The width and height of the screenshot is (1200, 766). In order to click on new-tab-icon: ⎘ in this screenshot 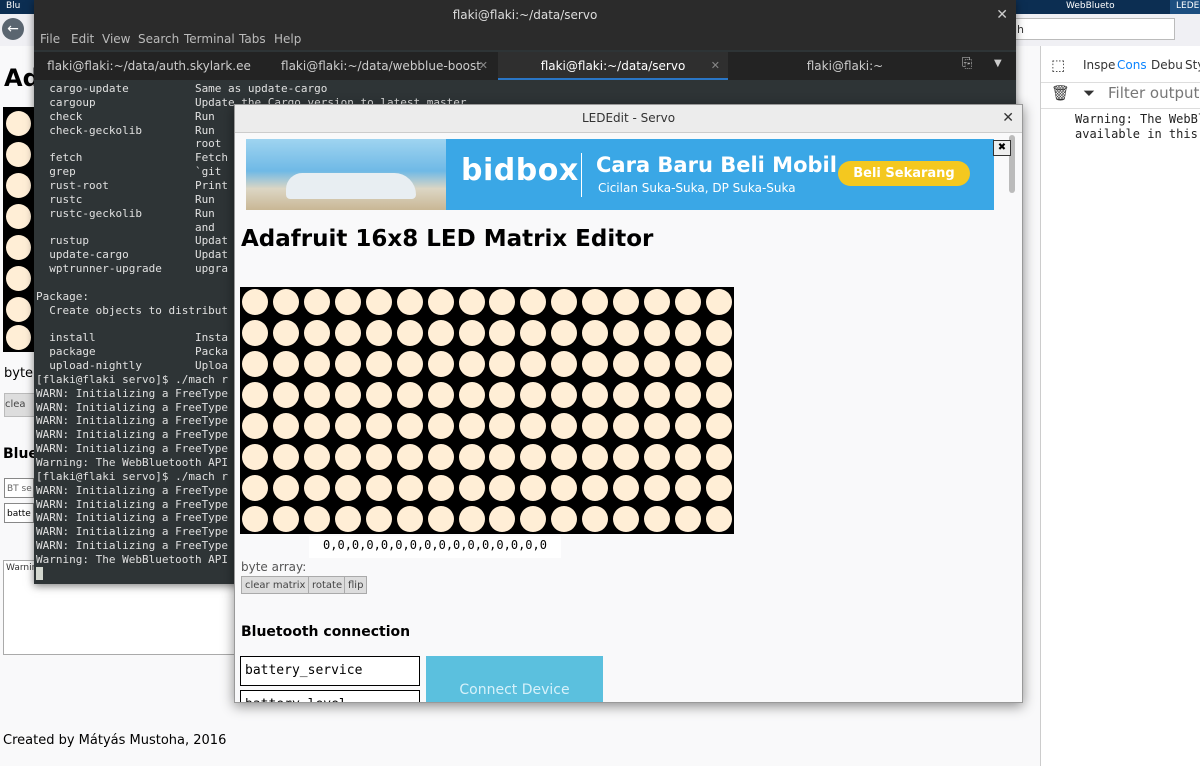, I will do `click(967, 63)`.